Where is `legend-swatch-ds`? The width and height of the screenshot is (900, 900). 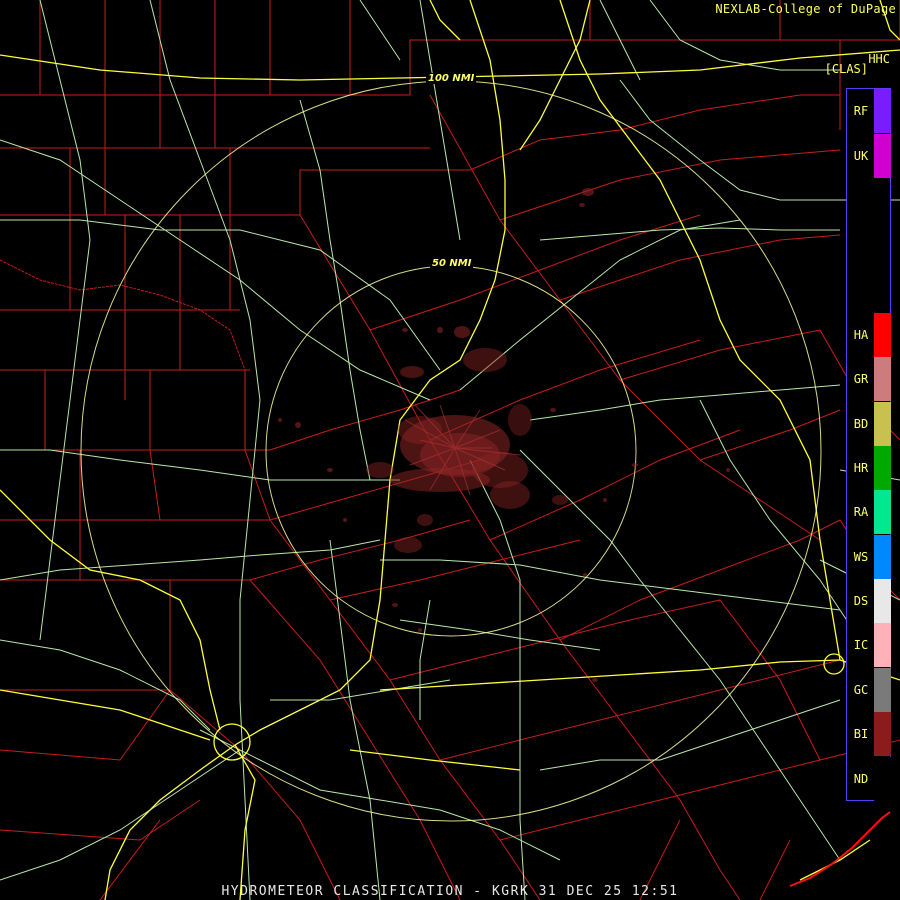
legend-swatch-ds is located at coordinates (882, 601).